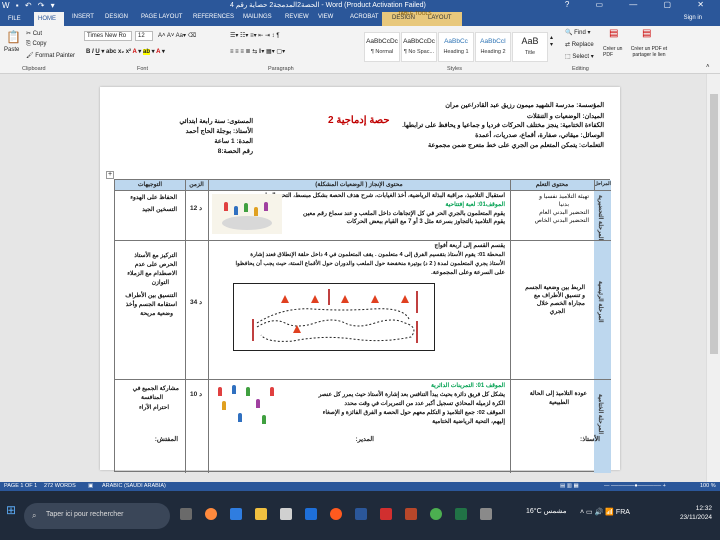 The width and height of the screenshot is (720, 540). I want to click on style-title: AaB Title, so click(530, 47).